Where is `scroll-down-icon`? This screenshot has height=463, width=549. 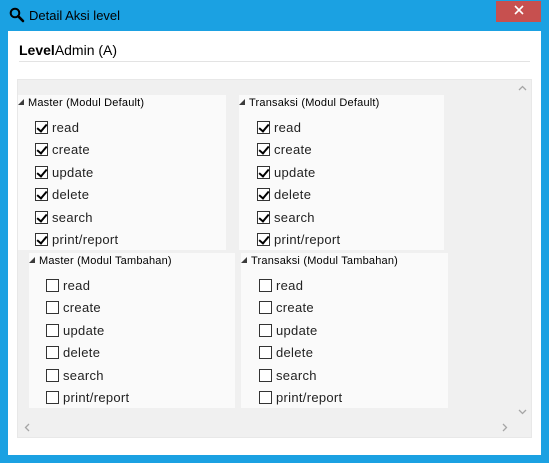 scroll-down-icon is located at coordinates (522, 413).